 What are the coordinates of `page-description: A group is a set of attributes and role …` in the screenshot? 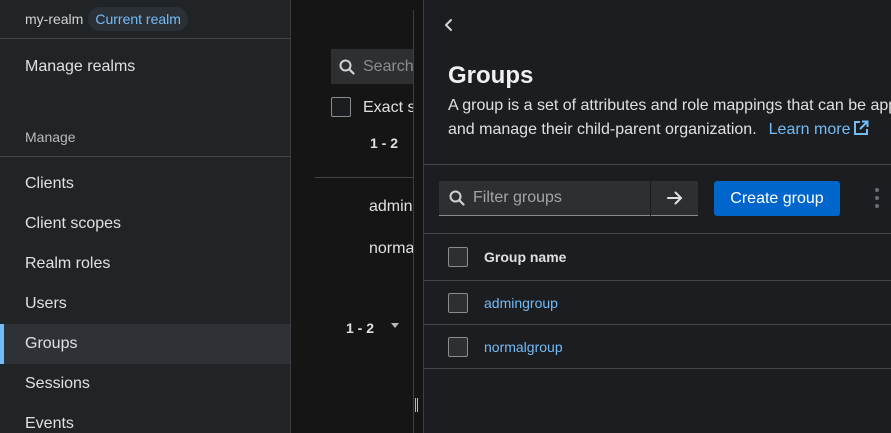 It's located at (669, 118).